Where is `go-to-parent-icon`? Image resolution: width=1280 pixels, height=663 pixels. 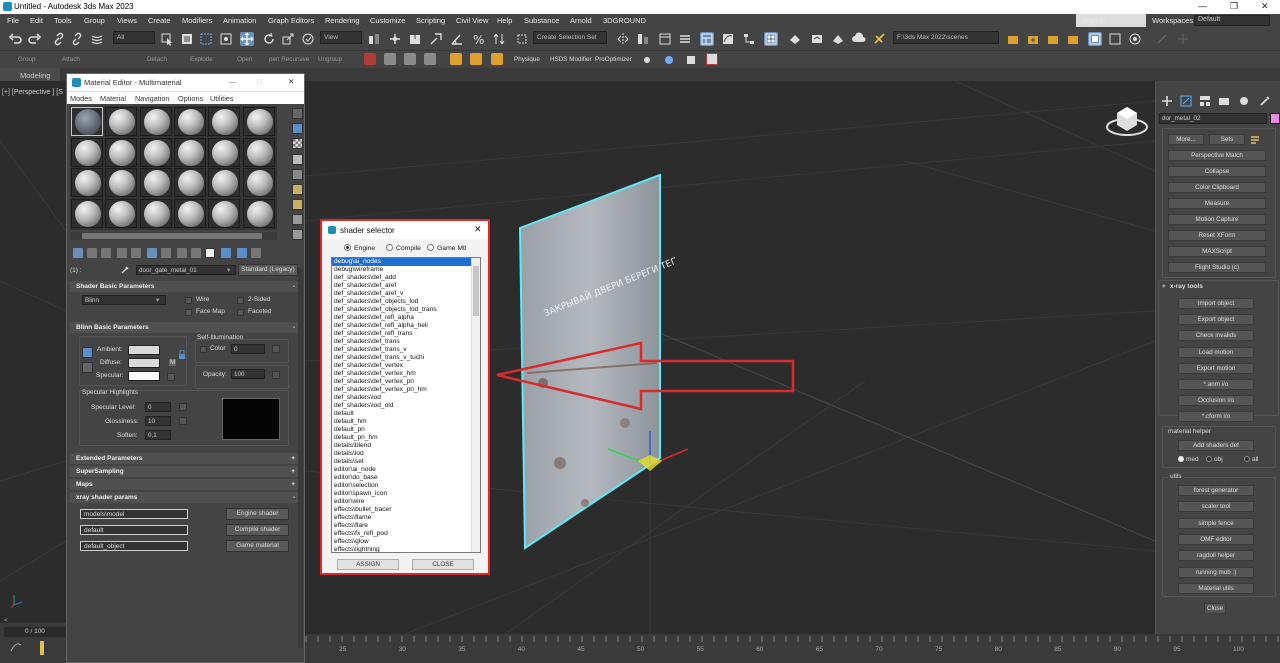
go-to-parent-icon is located at coordinates (242, 253).